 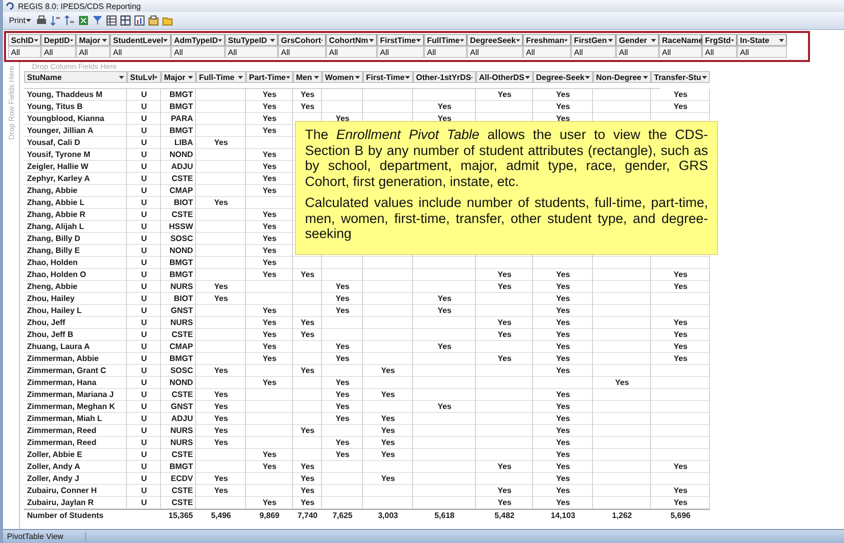 I want to click on filter-field-button: RaceName, so click(x=680, y=40).